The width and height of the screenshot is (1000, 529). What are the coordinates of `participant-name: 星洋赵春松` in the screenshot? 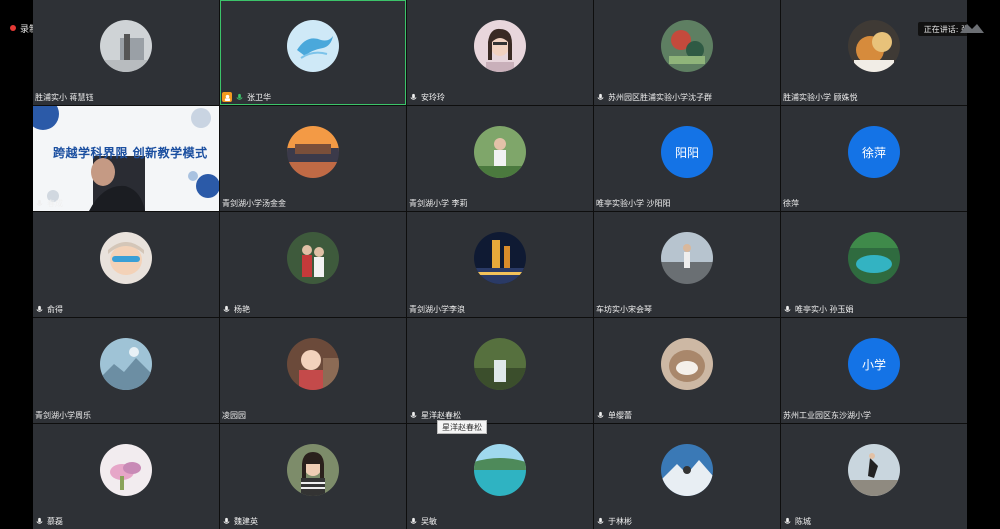 It's located at (441, 415).